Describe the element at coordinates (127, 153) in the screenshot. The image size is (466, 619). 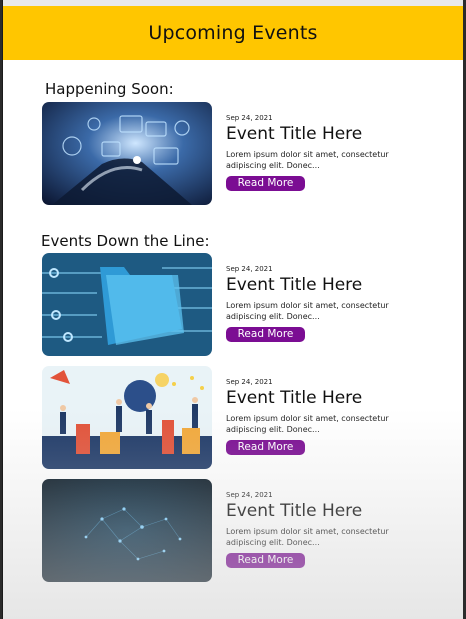
I see `technology-hand-icon-image` at that location.